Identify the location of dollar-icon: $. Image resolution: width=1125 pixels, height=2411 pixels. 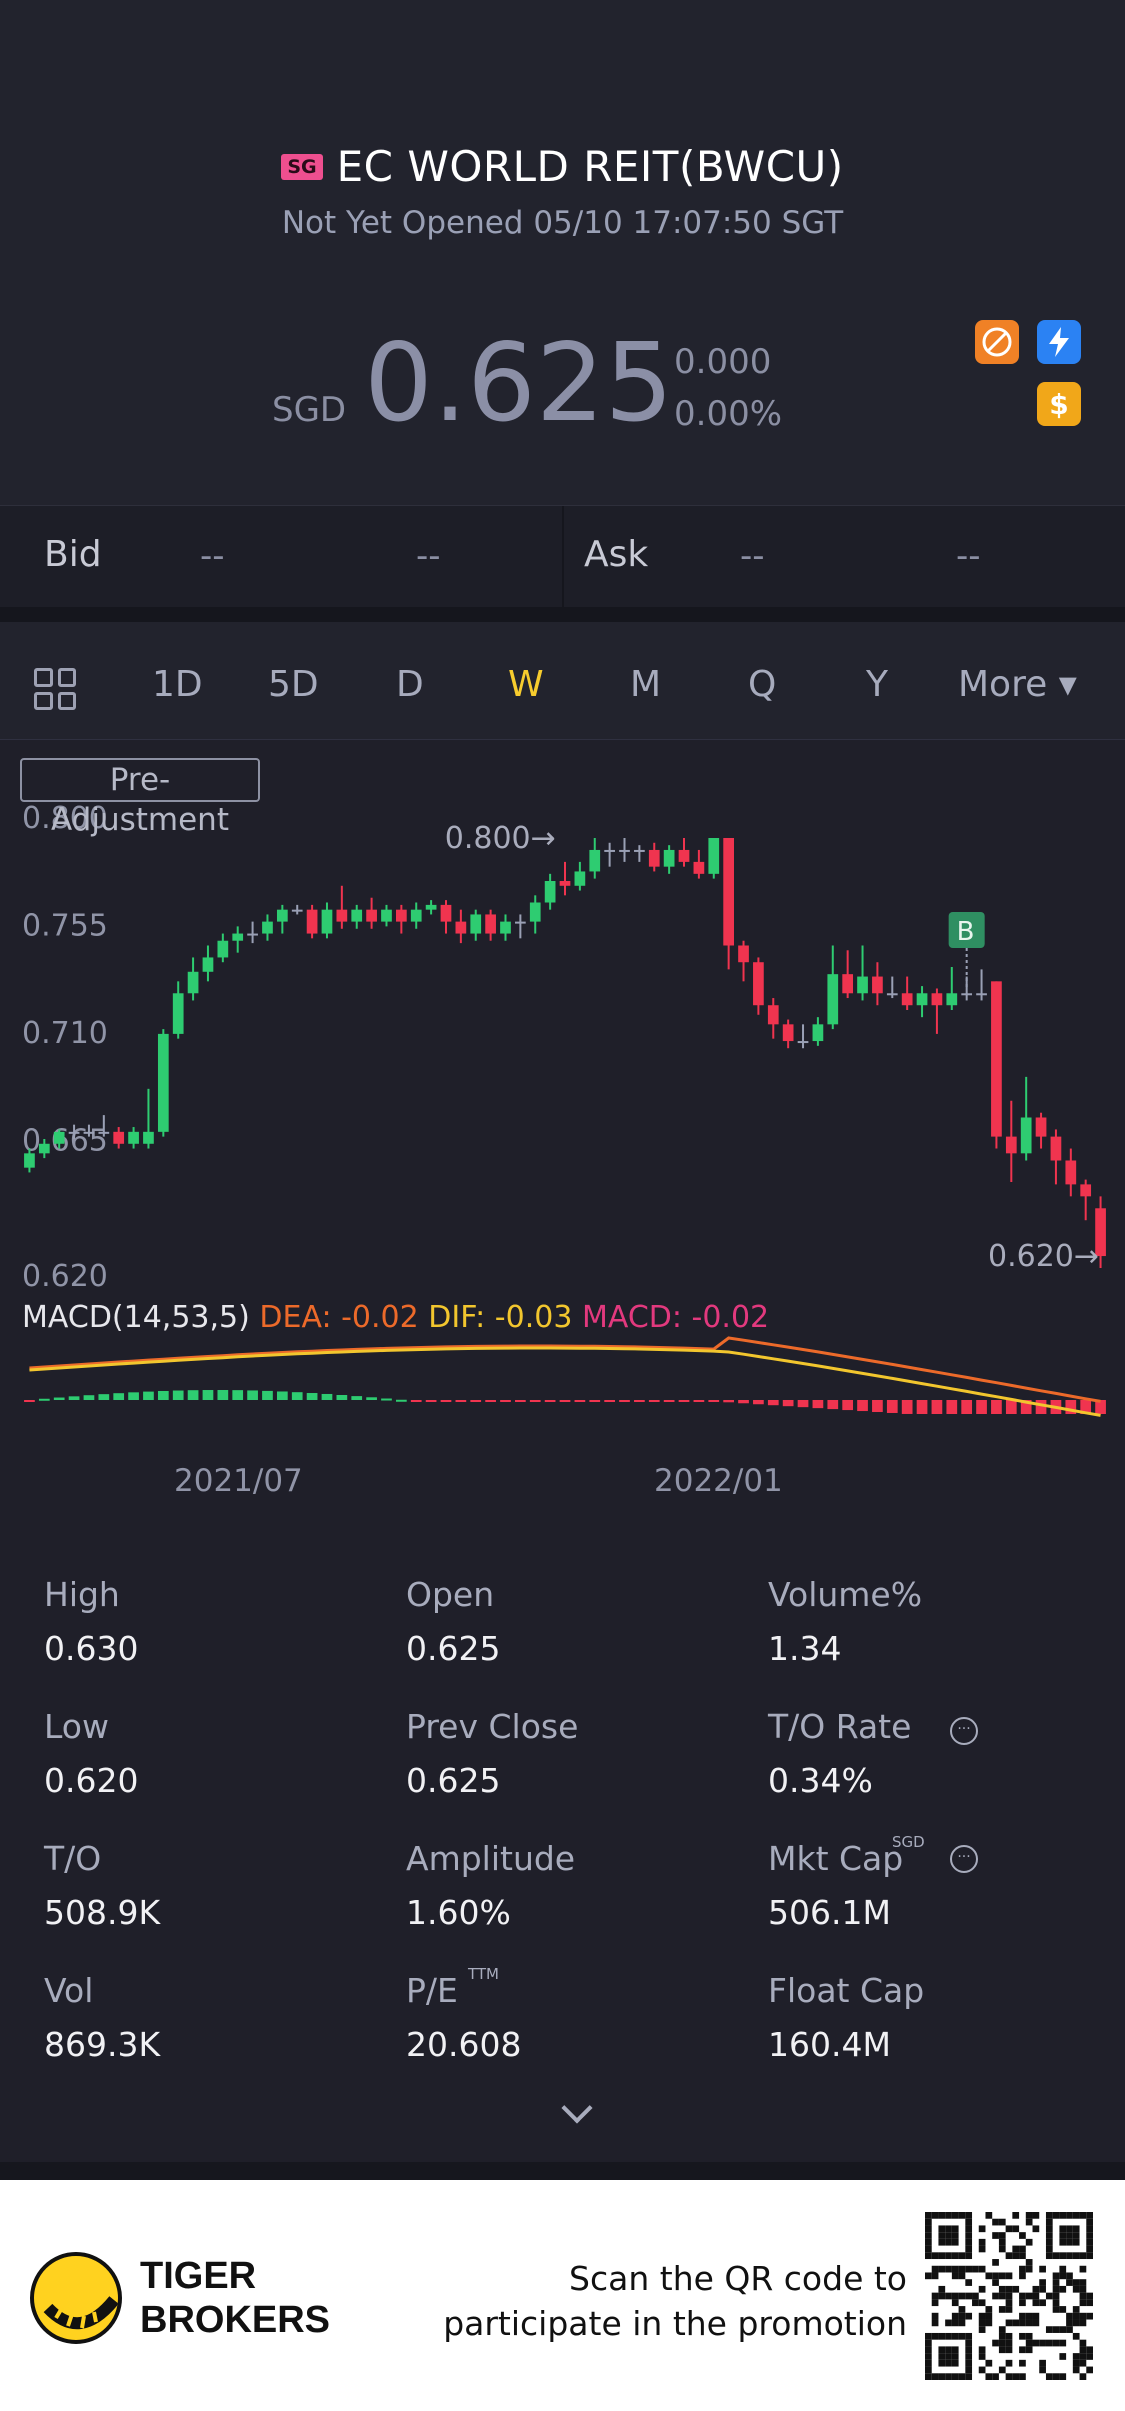
(1059, 404).